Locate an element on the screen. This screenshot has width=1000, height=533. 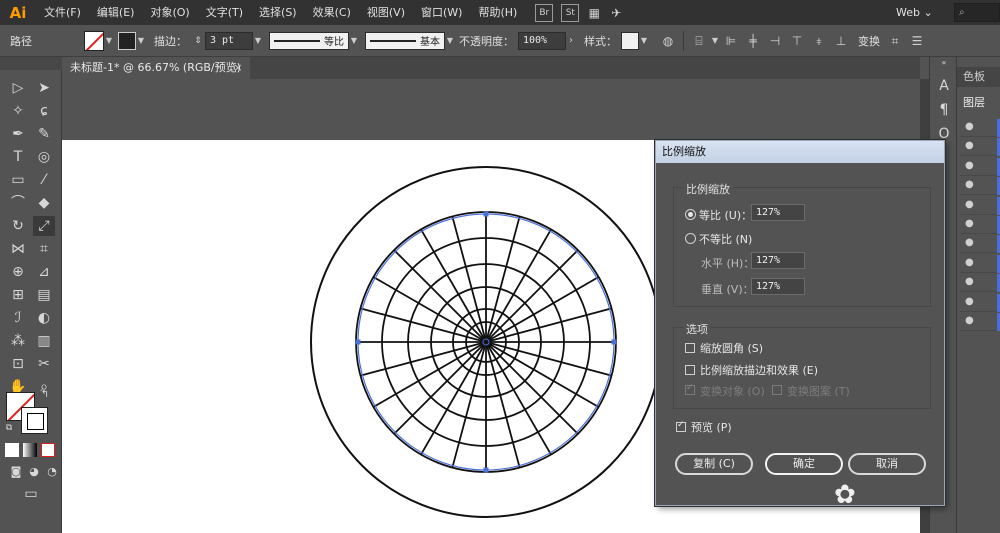
transform-link: 变换 is located at coordinates (869, 41).